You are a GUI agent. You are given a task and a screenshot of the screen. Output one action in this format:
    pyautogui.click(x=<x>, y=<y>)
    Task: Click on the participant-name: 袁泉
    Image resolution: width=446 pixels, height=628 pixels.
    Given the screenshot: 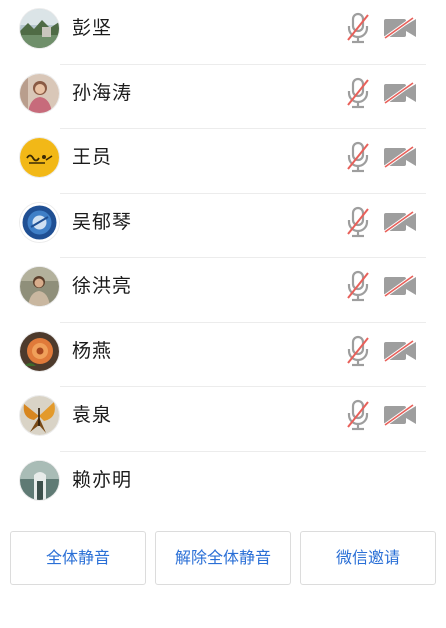 What is the action you would take?
    pyautogui.click(x=92, y=415)
    